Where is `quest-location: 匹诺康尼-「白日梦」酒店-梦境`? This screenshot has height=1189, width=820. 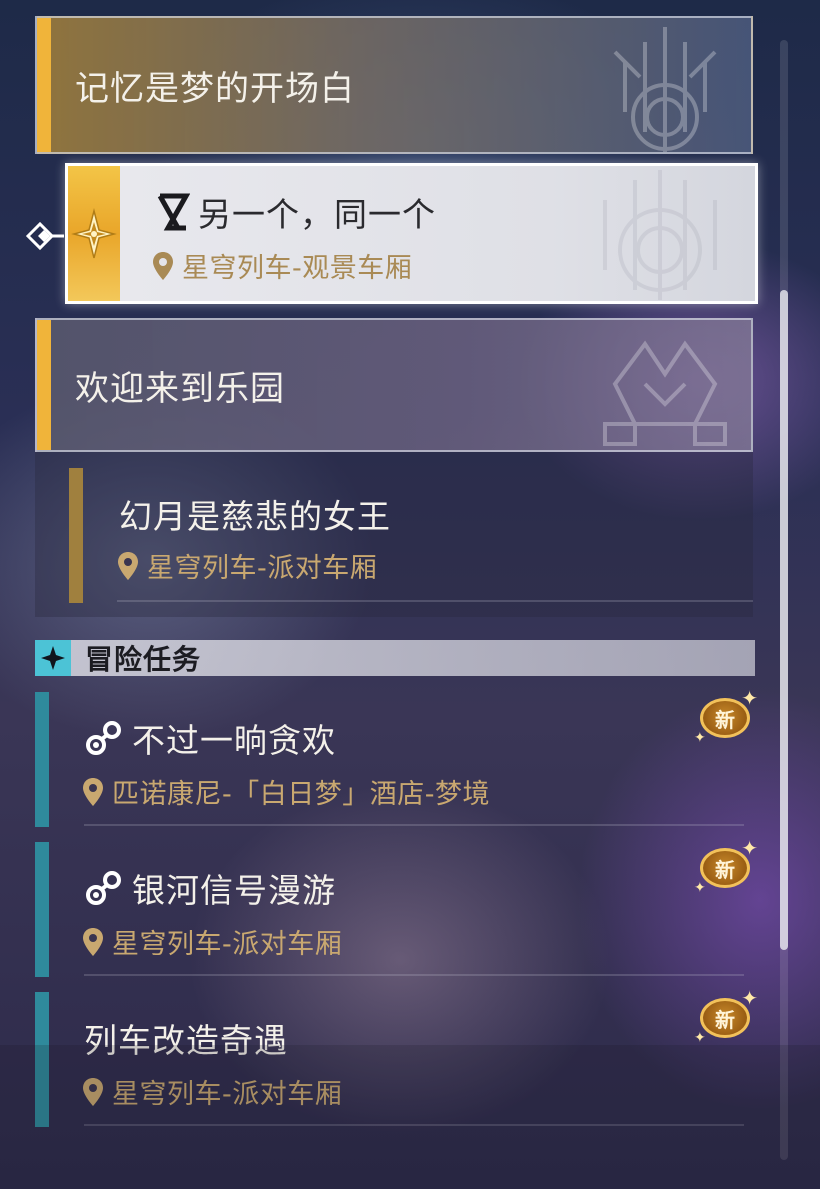
quest-location: 匹诺康尼-「白日梦」酒店-梦境 is located at coordinates (301, 794).